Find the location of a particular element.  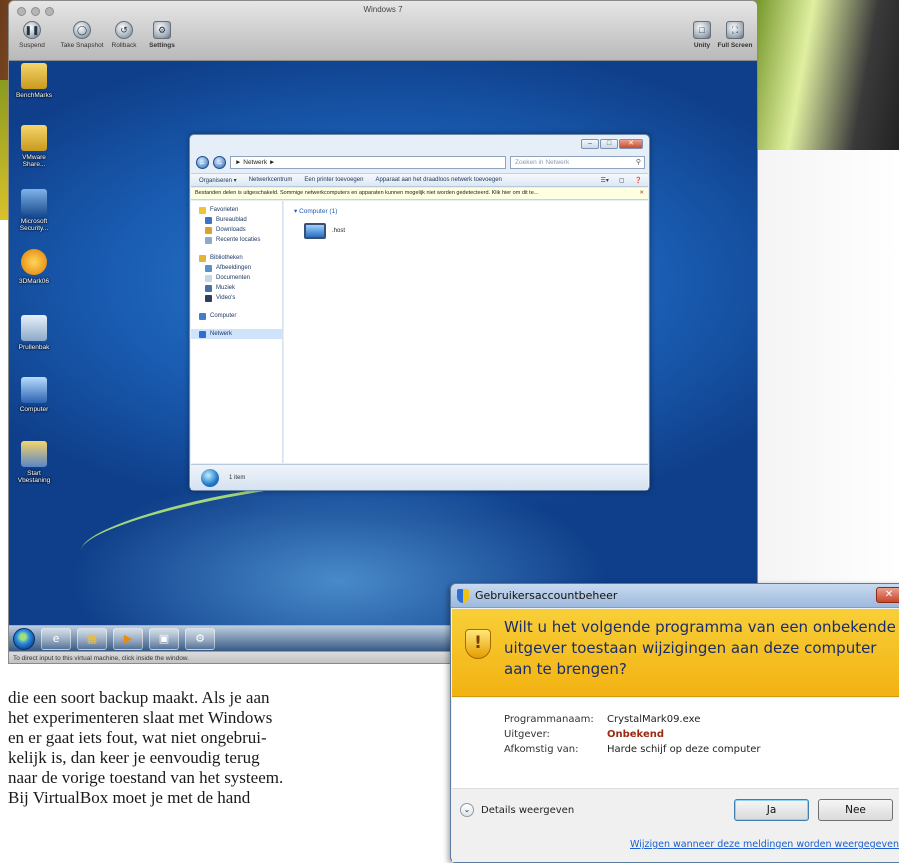

rollback-icon: ↺ is located at coordinates (124, 30).